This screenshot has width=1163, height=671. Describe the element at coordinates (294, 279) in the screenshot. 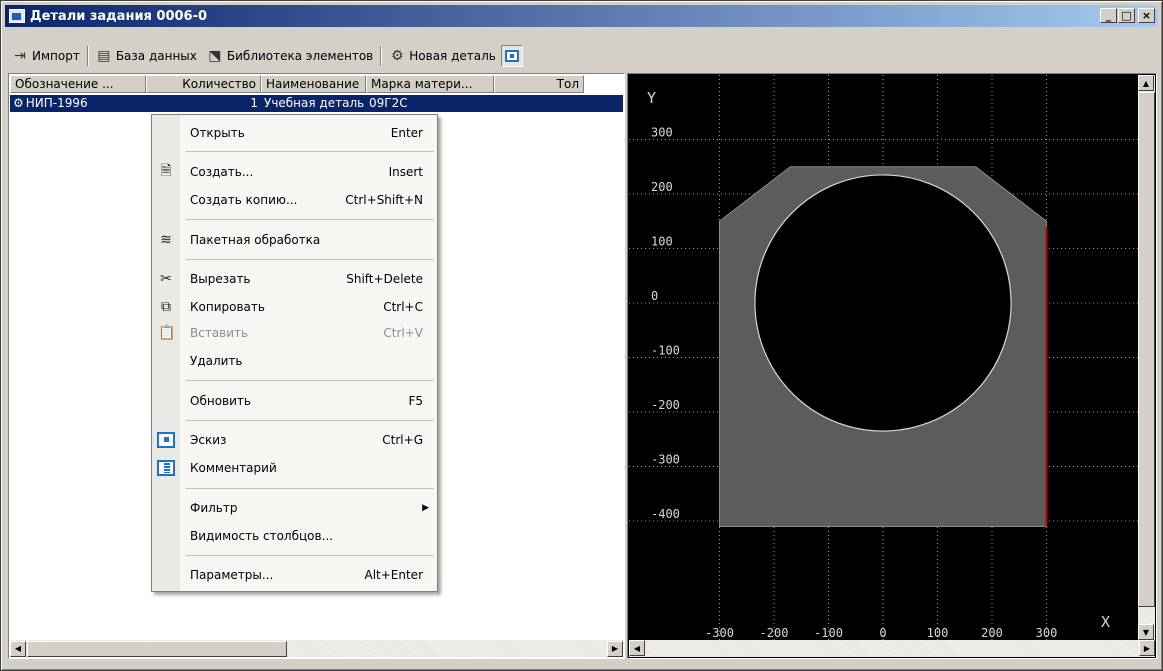

I see `menu-item-cut: ✂ Вырезать Shift+Delete` at that location.